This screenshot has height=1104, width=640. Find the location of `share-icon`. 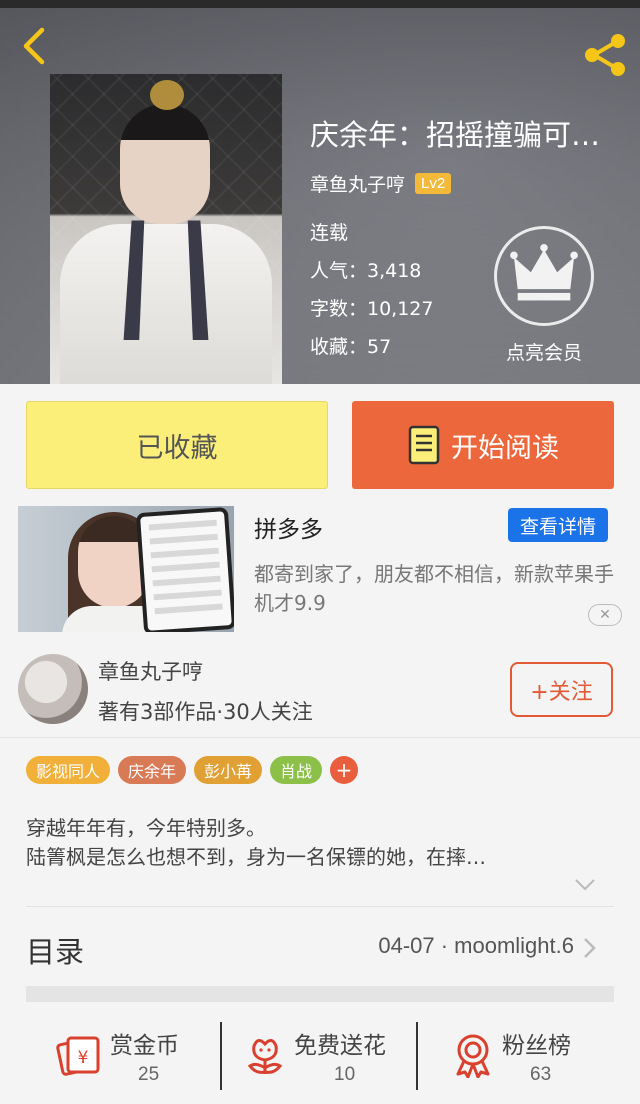

share-icon is located at coordinates (605, 55).